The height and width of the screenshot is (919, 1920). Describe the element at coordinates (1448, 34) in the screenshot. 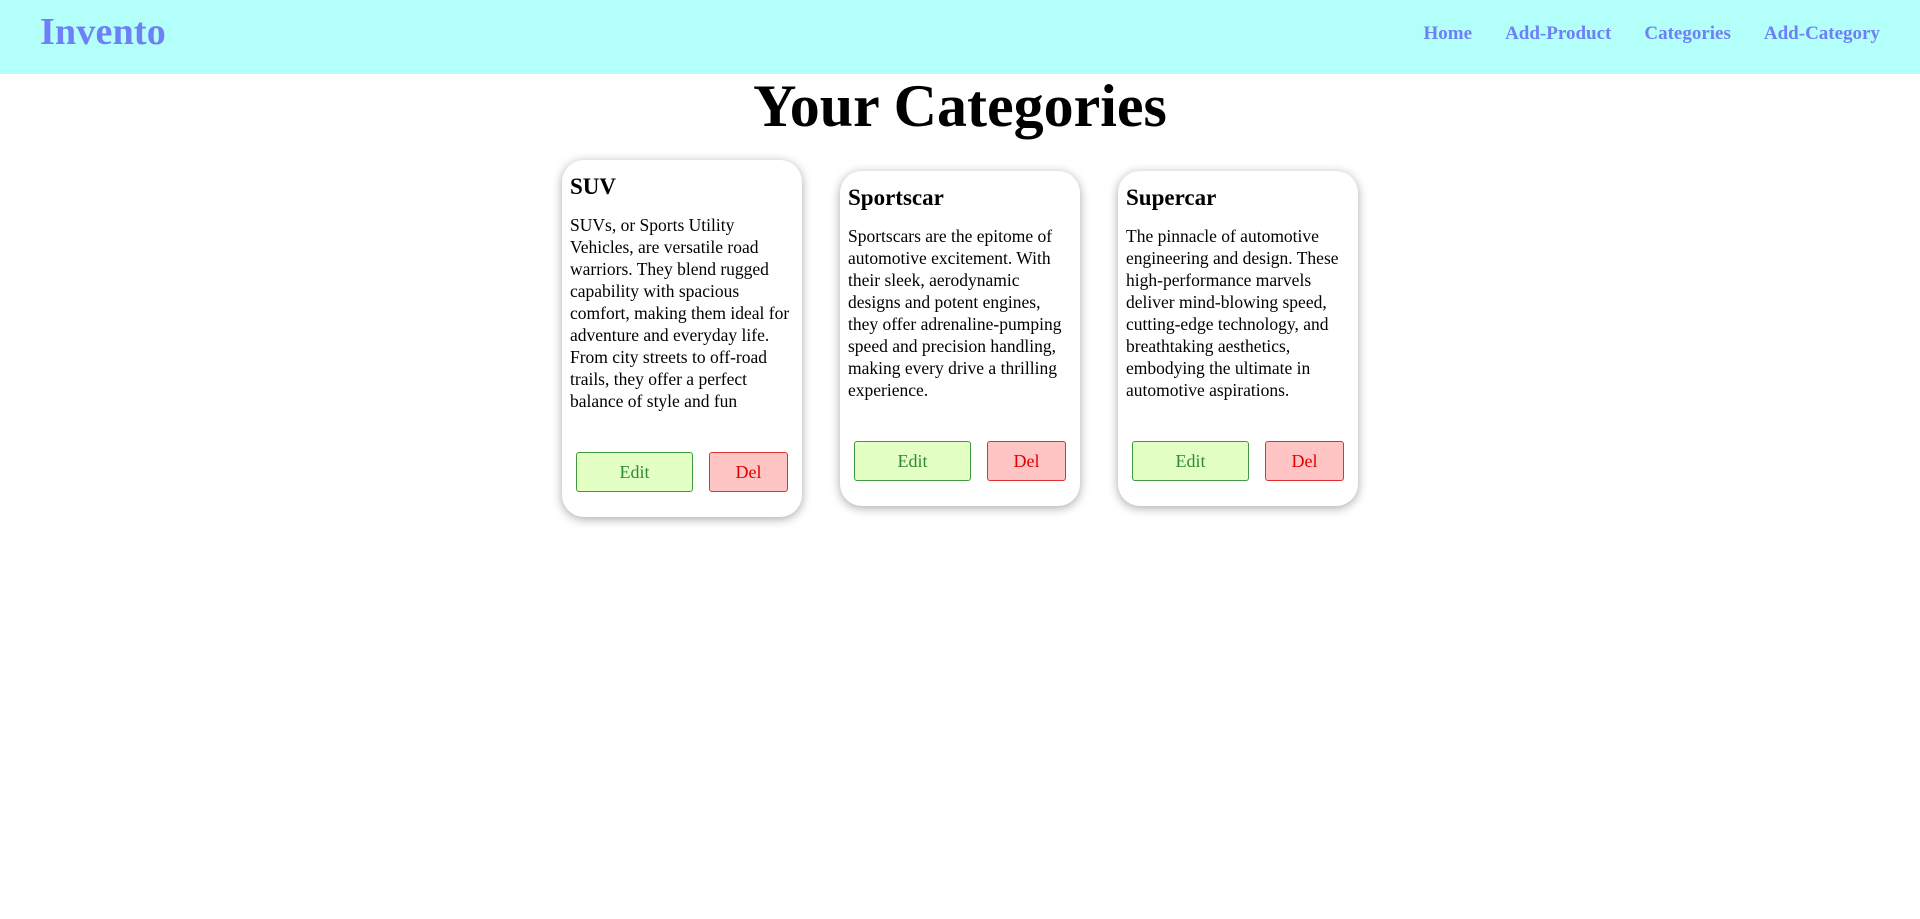

I see `nav-link-home: Home` at that location.